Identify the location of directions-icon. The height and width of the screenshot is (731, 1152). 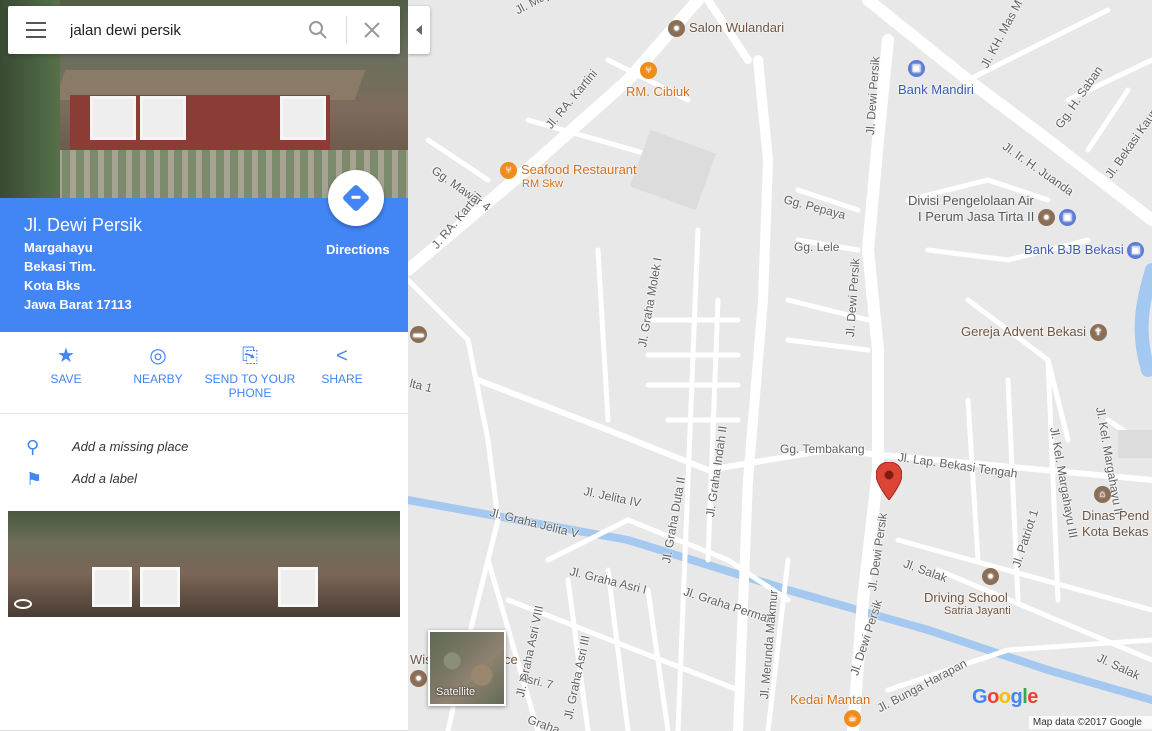
(356, 198).